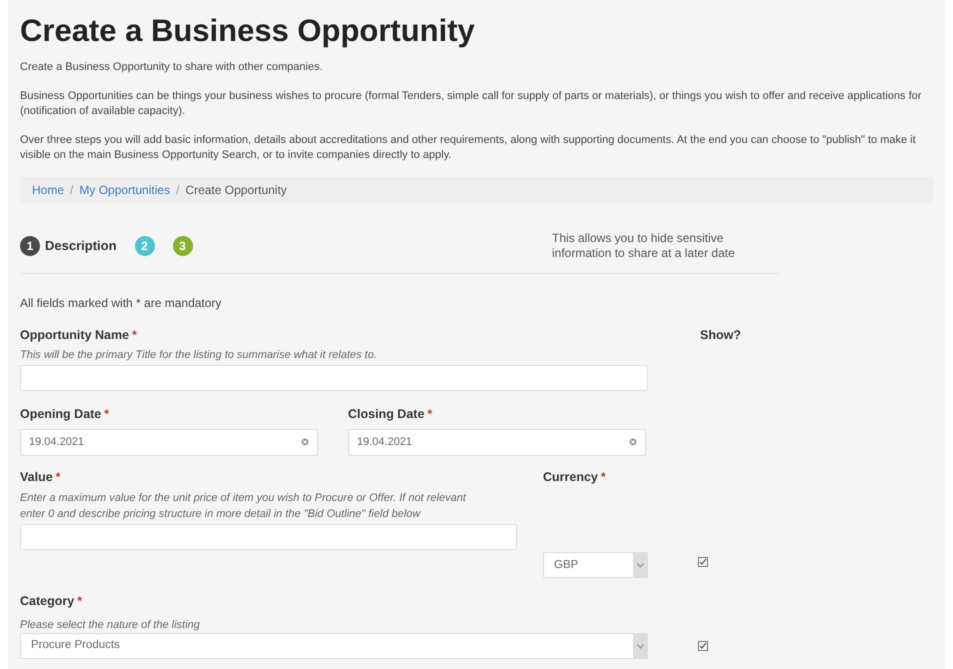 Image resolution: width=953 pixels, height=669 pixels. Describe the element at coordinates (471, 104) in the screenshot. I see `intro-paragraph: Business Opportunities can be things your business wishes to procure (formal Tenders, simple call for supply of parts or materials), or things you wish to offer and receive applications for (notification of available capacity).` at that location.